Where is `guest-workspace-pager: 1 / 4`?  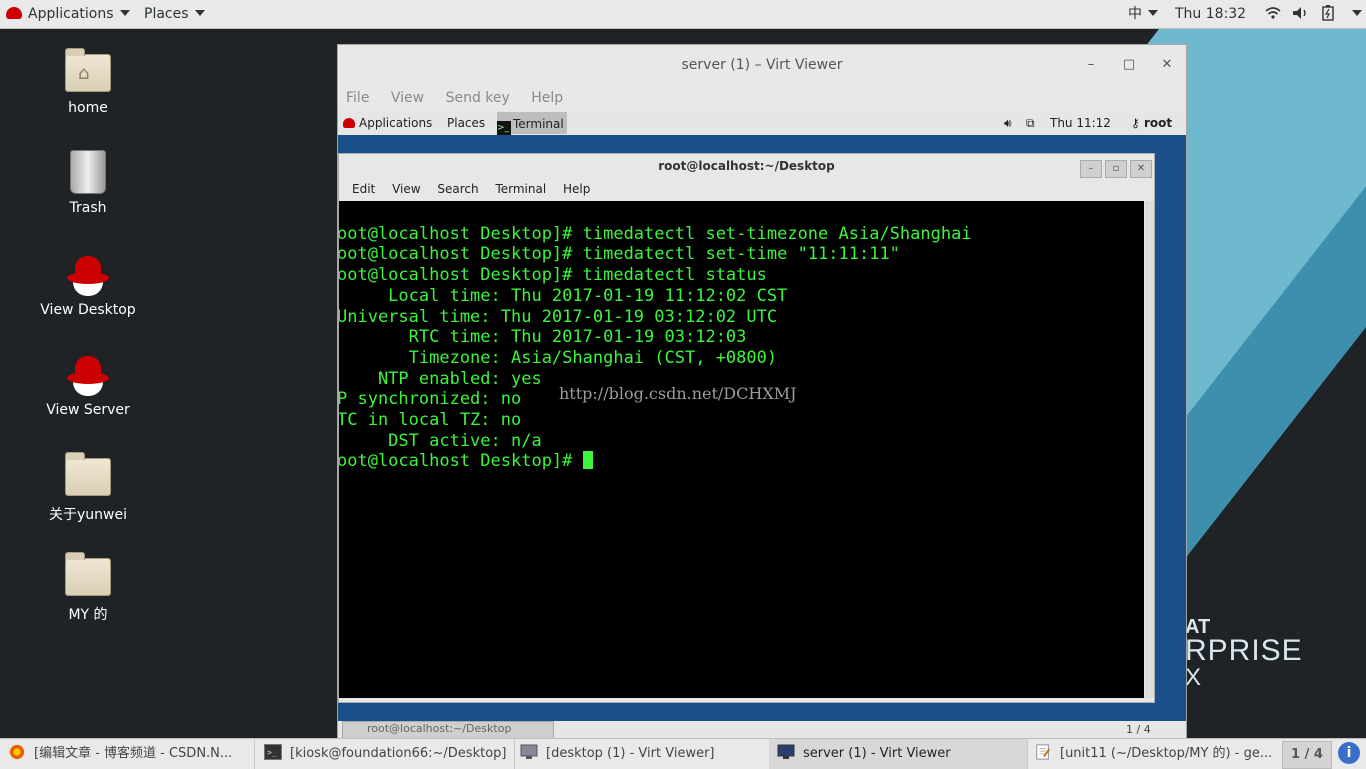 guest-workspace-pager: 1 / 4 is located at coordinates (1138, 729).